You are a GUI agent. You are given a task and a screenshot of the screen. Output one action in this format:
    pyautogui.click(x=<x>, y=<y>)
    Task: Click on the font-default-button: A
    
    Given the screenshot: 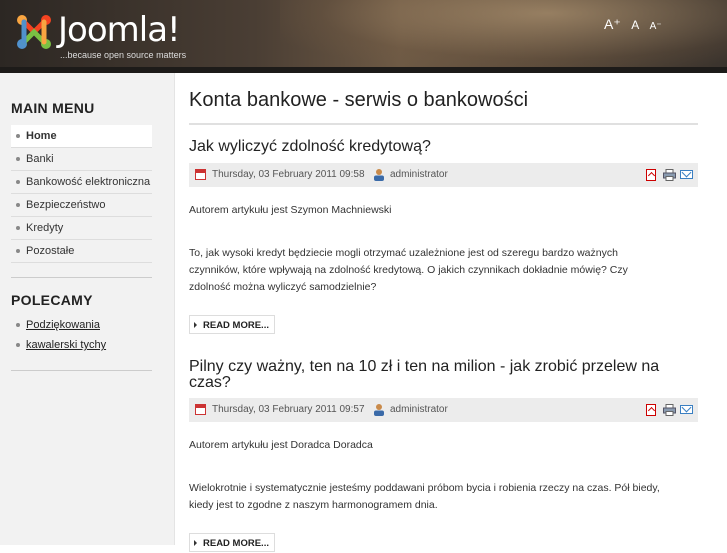 What is the action you would take?
    pyautogui.click(x=635, y=25)
    